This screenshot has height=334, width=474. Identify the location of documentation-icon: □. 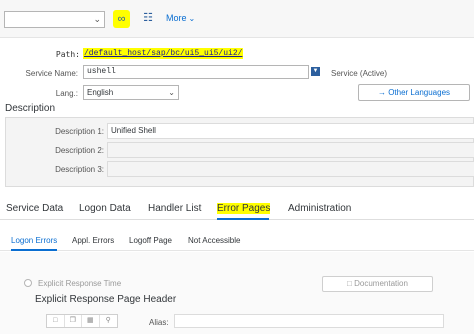
(349, 283).